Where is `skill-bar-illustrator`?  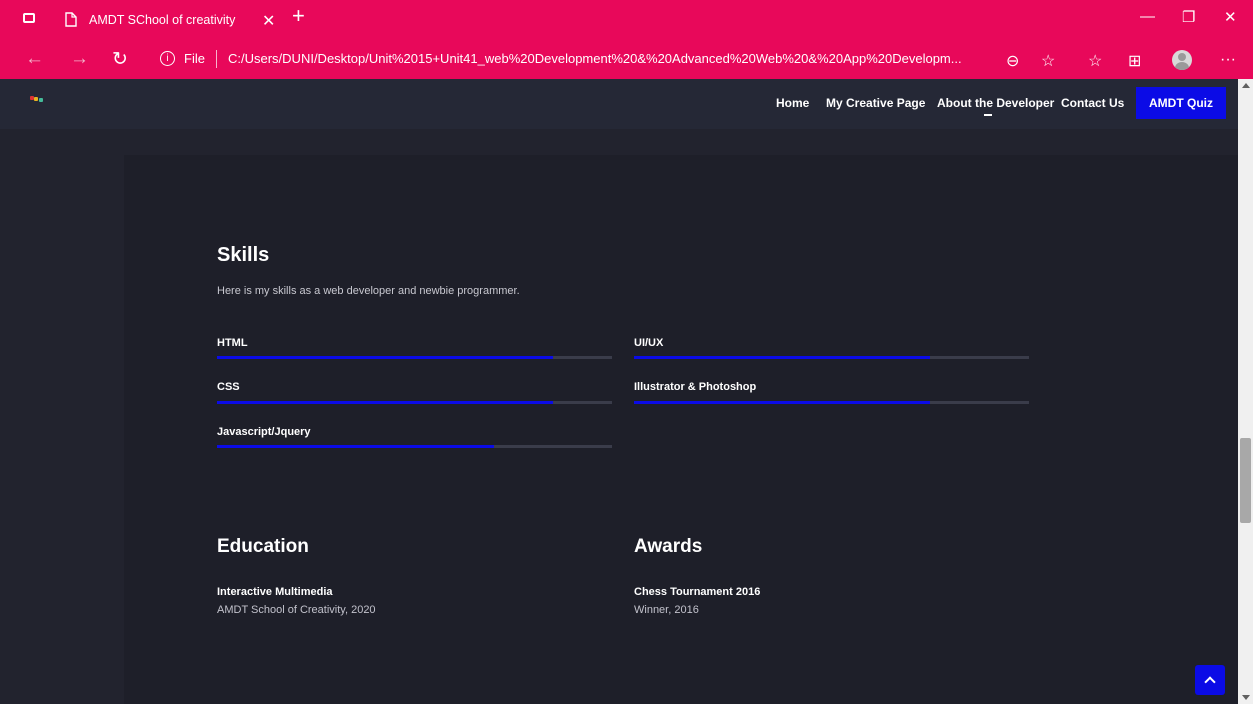
skill-bar-illustrator is located at coordinates (831, 402).